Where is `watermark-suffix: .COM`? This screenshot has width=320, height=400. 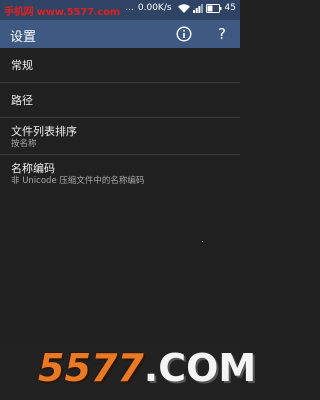
watermark-suffix: .COM is located at coordinates (200, 368).